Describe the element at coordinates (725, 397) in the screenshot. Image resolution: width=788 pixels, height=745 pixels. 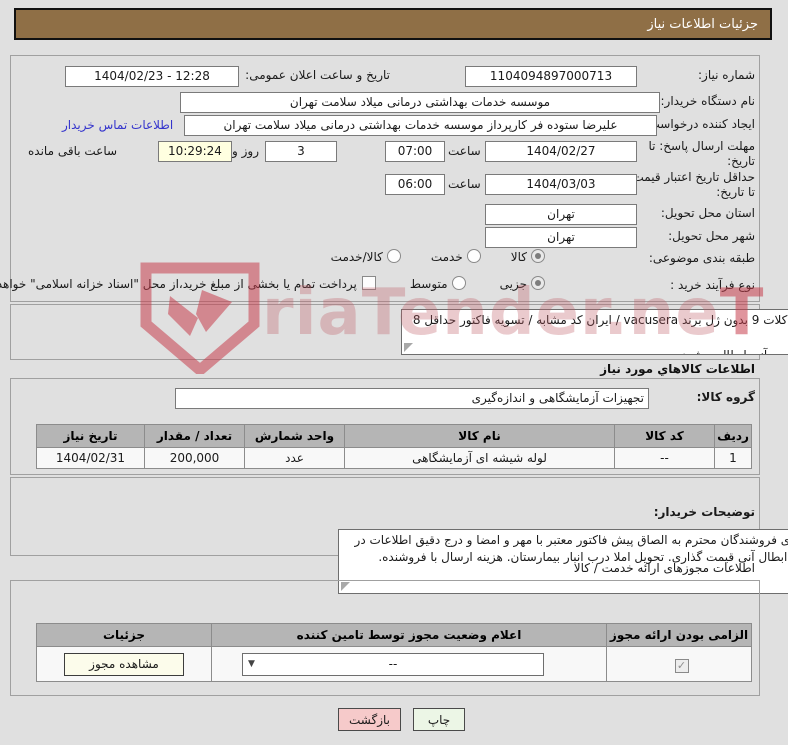
I see `goods-group-label: گروه کالا:` at that location.